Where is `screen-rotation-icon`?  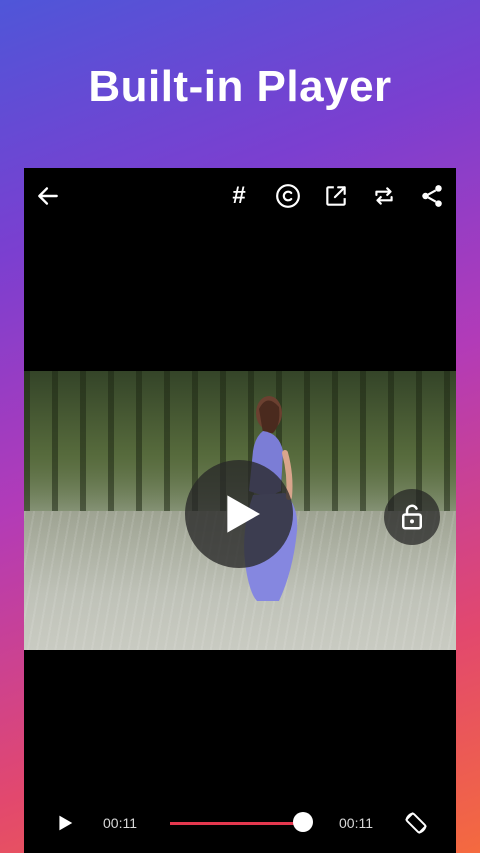 screen-rotation-icon is located at coordinates (416, 823).